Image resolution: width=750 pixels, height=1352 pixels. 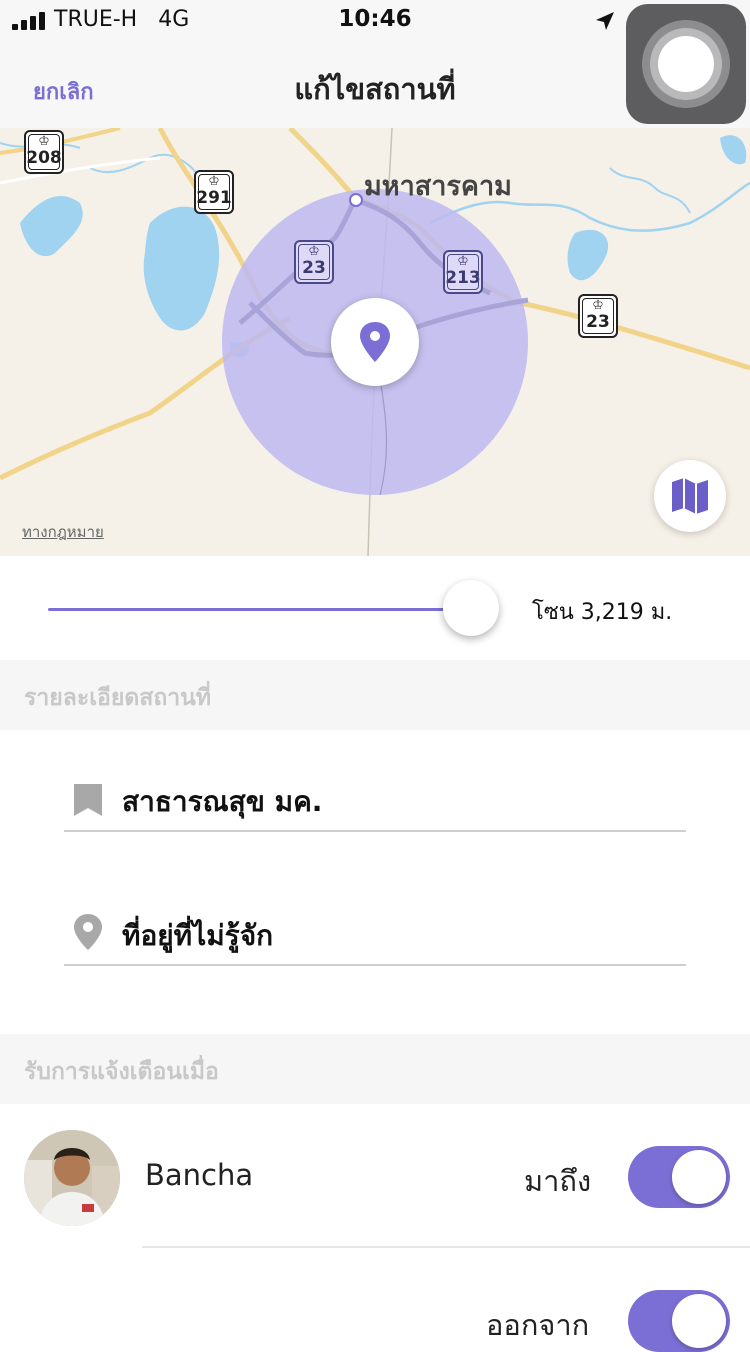 What do you see at coordinates (463, 272) in the screenshot?
I see `route-shield: ♔ 213` at bounding box center [463, 272].